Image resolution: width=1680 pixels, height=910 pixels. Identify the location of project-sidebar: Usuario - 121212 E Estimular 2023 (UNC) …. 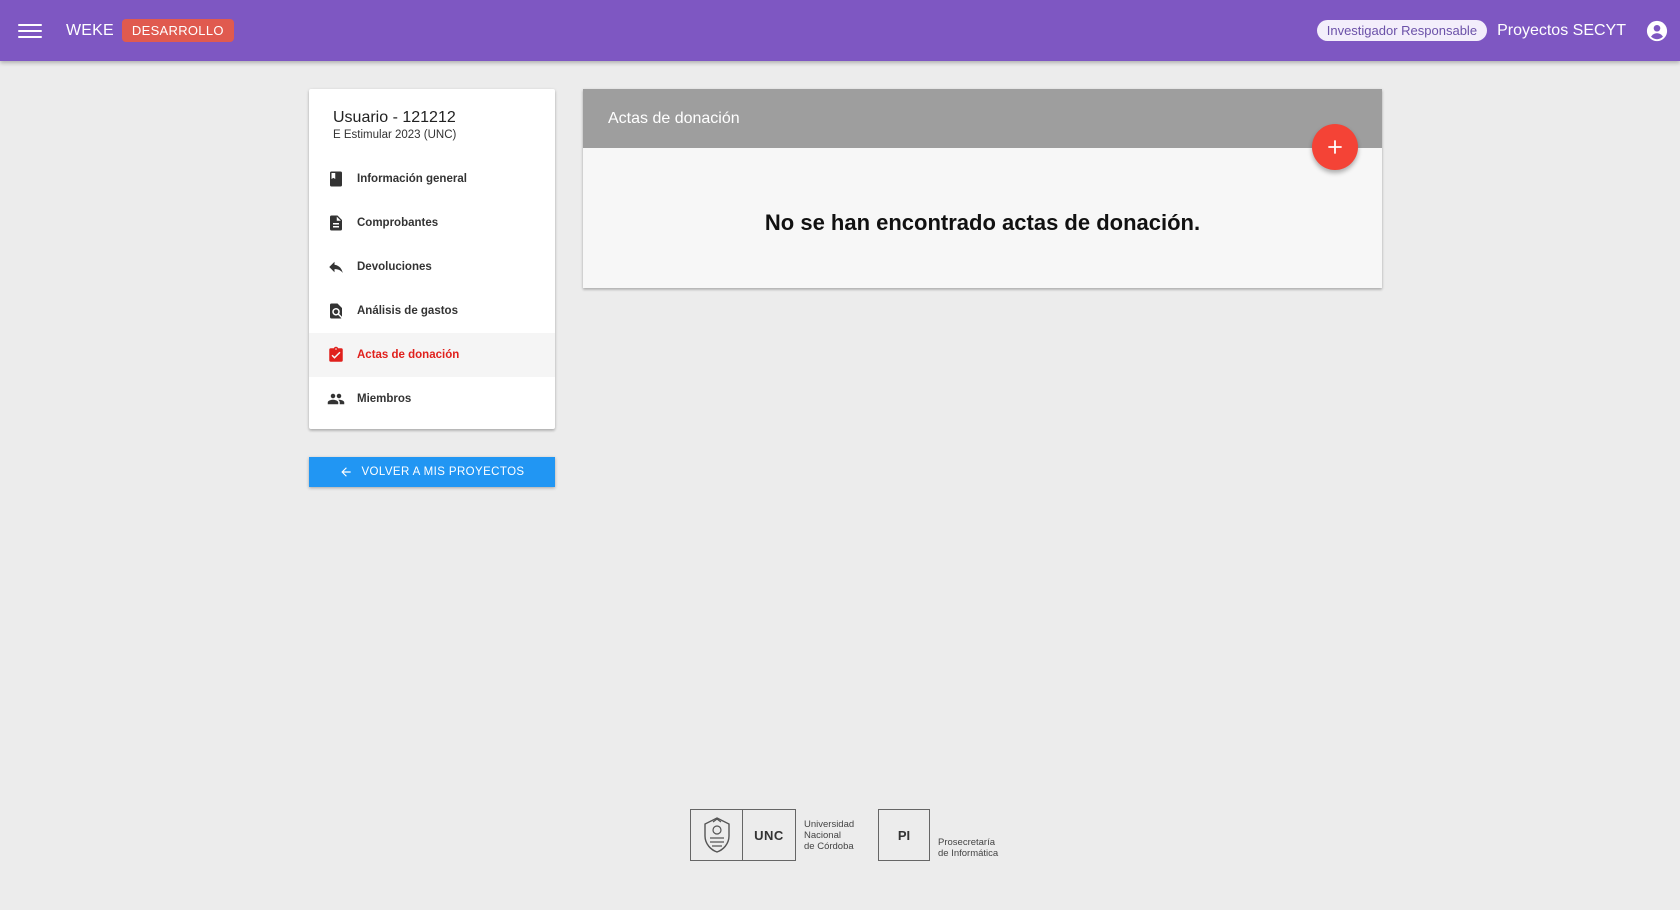
(432, 259).